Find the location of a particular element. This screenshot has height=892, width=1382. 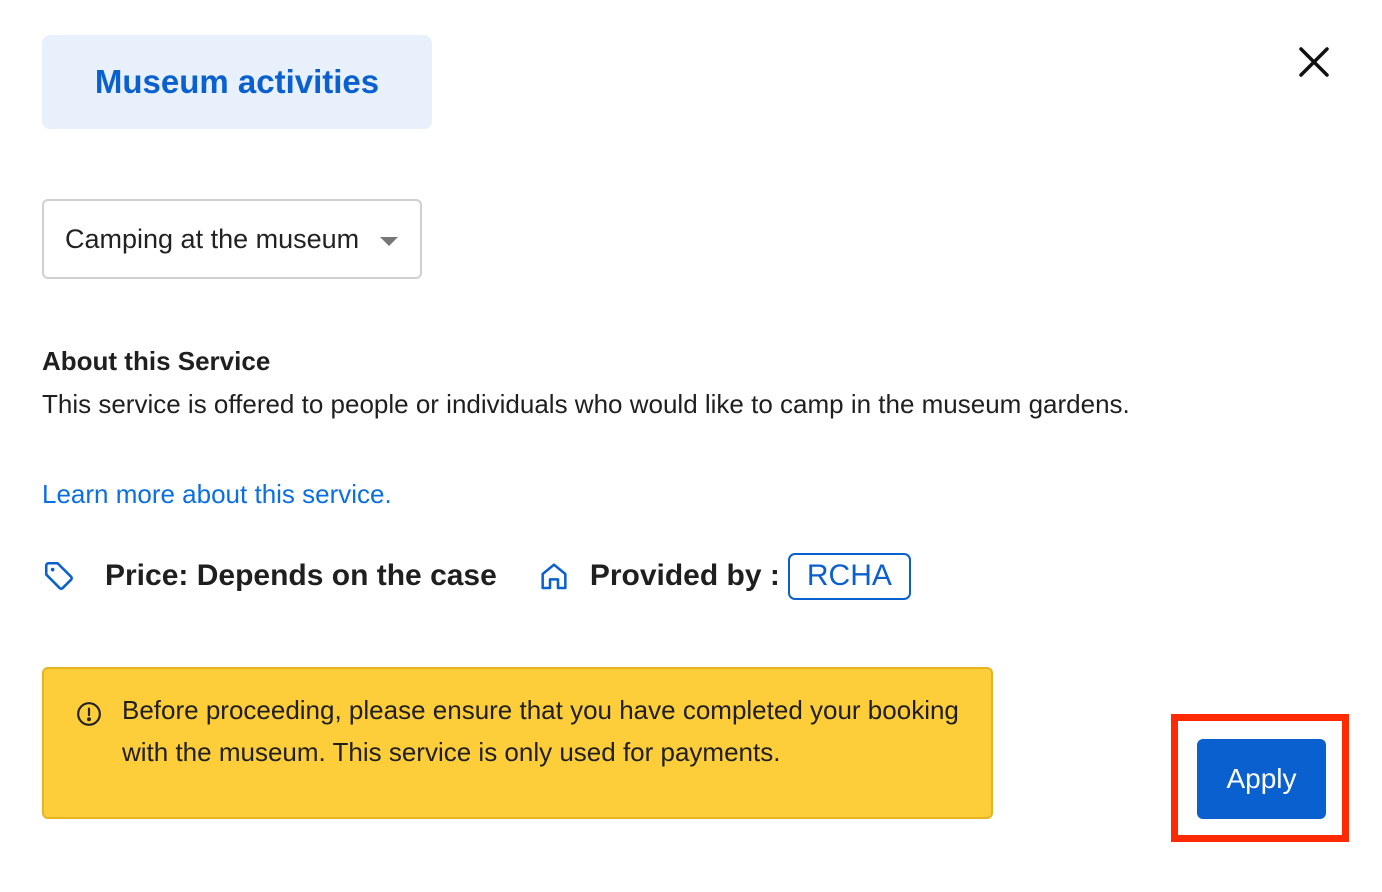

category-tab: Museum activities is located at coordinates (237, 82).